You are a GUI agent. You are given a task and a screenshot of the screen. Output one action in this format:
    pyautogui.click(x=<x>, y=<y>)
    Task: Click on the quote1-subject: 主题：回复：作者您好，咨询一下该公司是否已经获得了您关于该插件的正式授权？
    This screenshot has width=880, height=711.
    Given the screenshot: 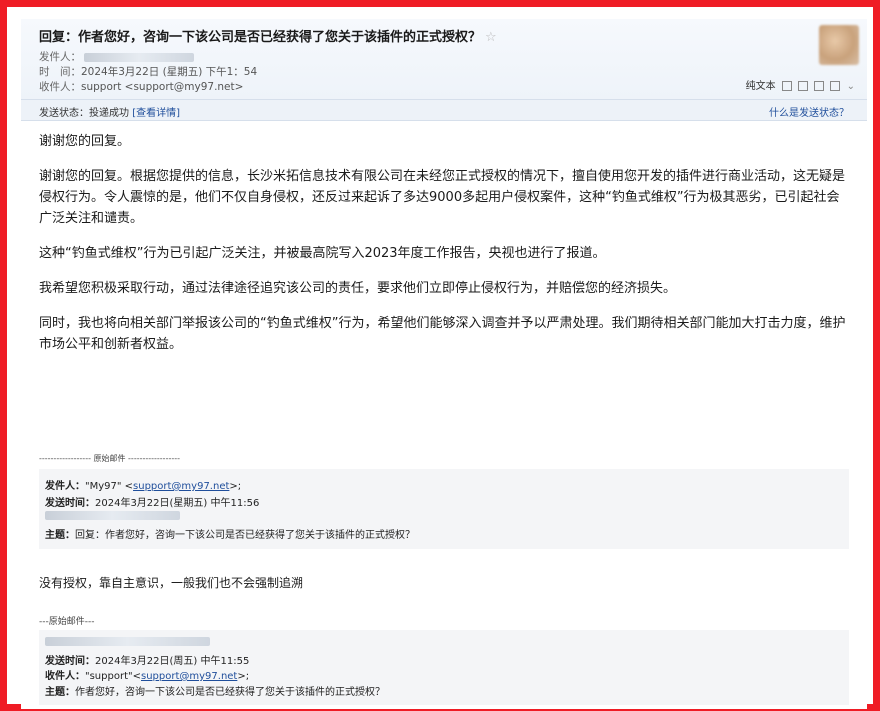 What is the action you would take?
    pyautogui.click(x=230, y=533)
    